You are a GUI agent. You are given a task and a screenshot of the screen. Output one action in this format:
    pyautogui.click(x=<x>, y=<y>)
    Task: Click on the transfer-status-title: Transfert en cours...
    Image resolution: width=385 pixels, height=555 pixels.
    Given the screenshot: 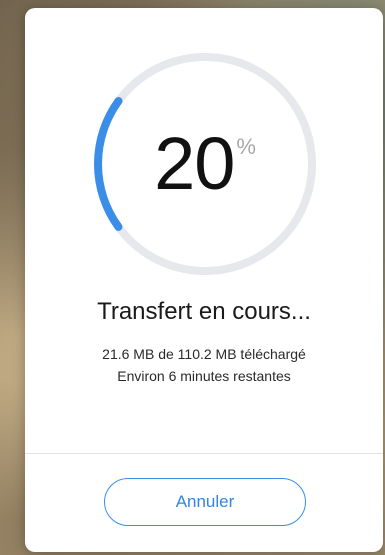 What is the action you would take?
    pyautogui.click(x=204, y=311)
    